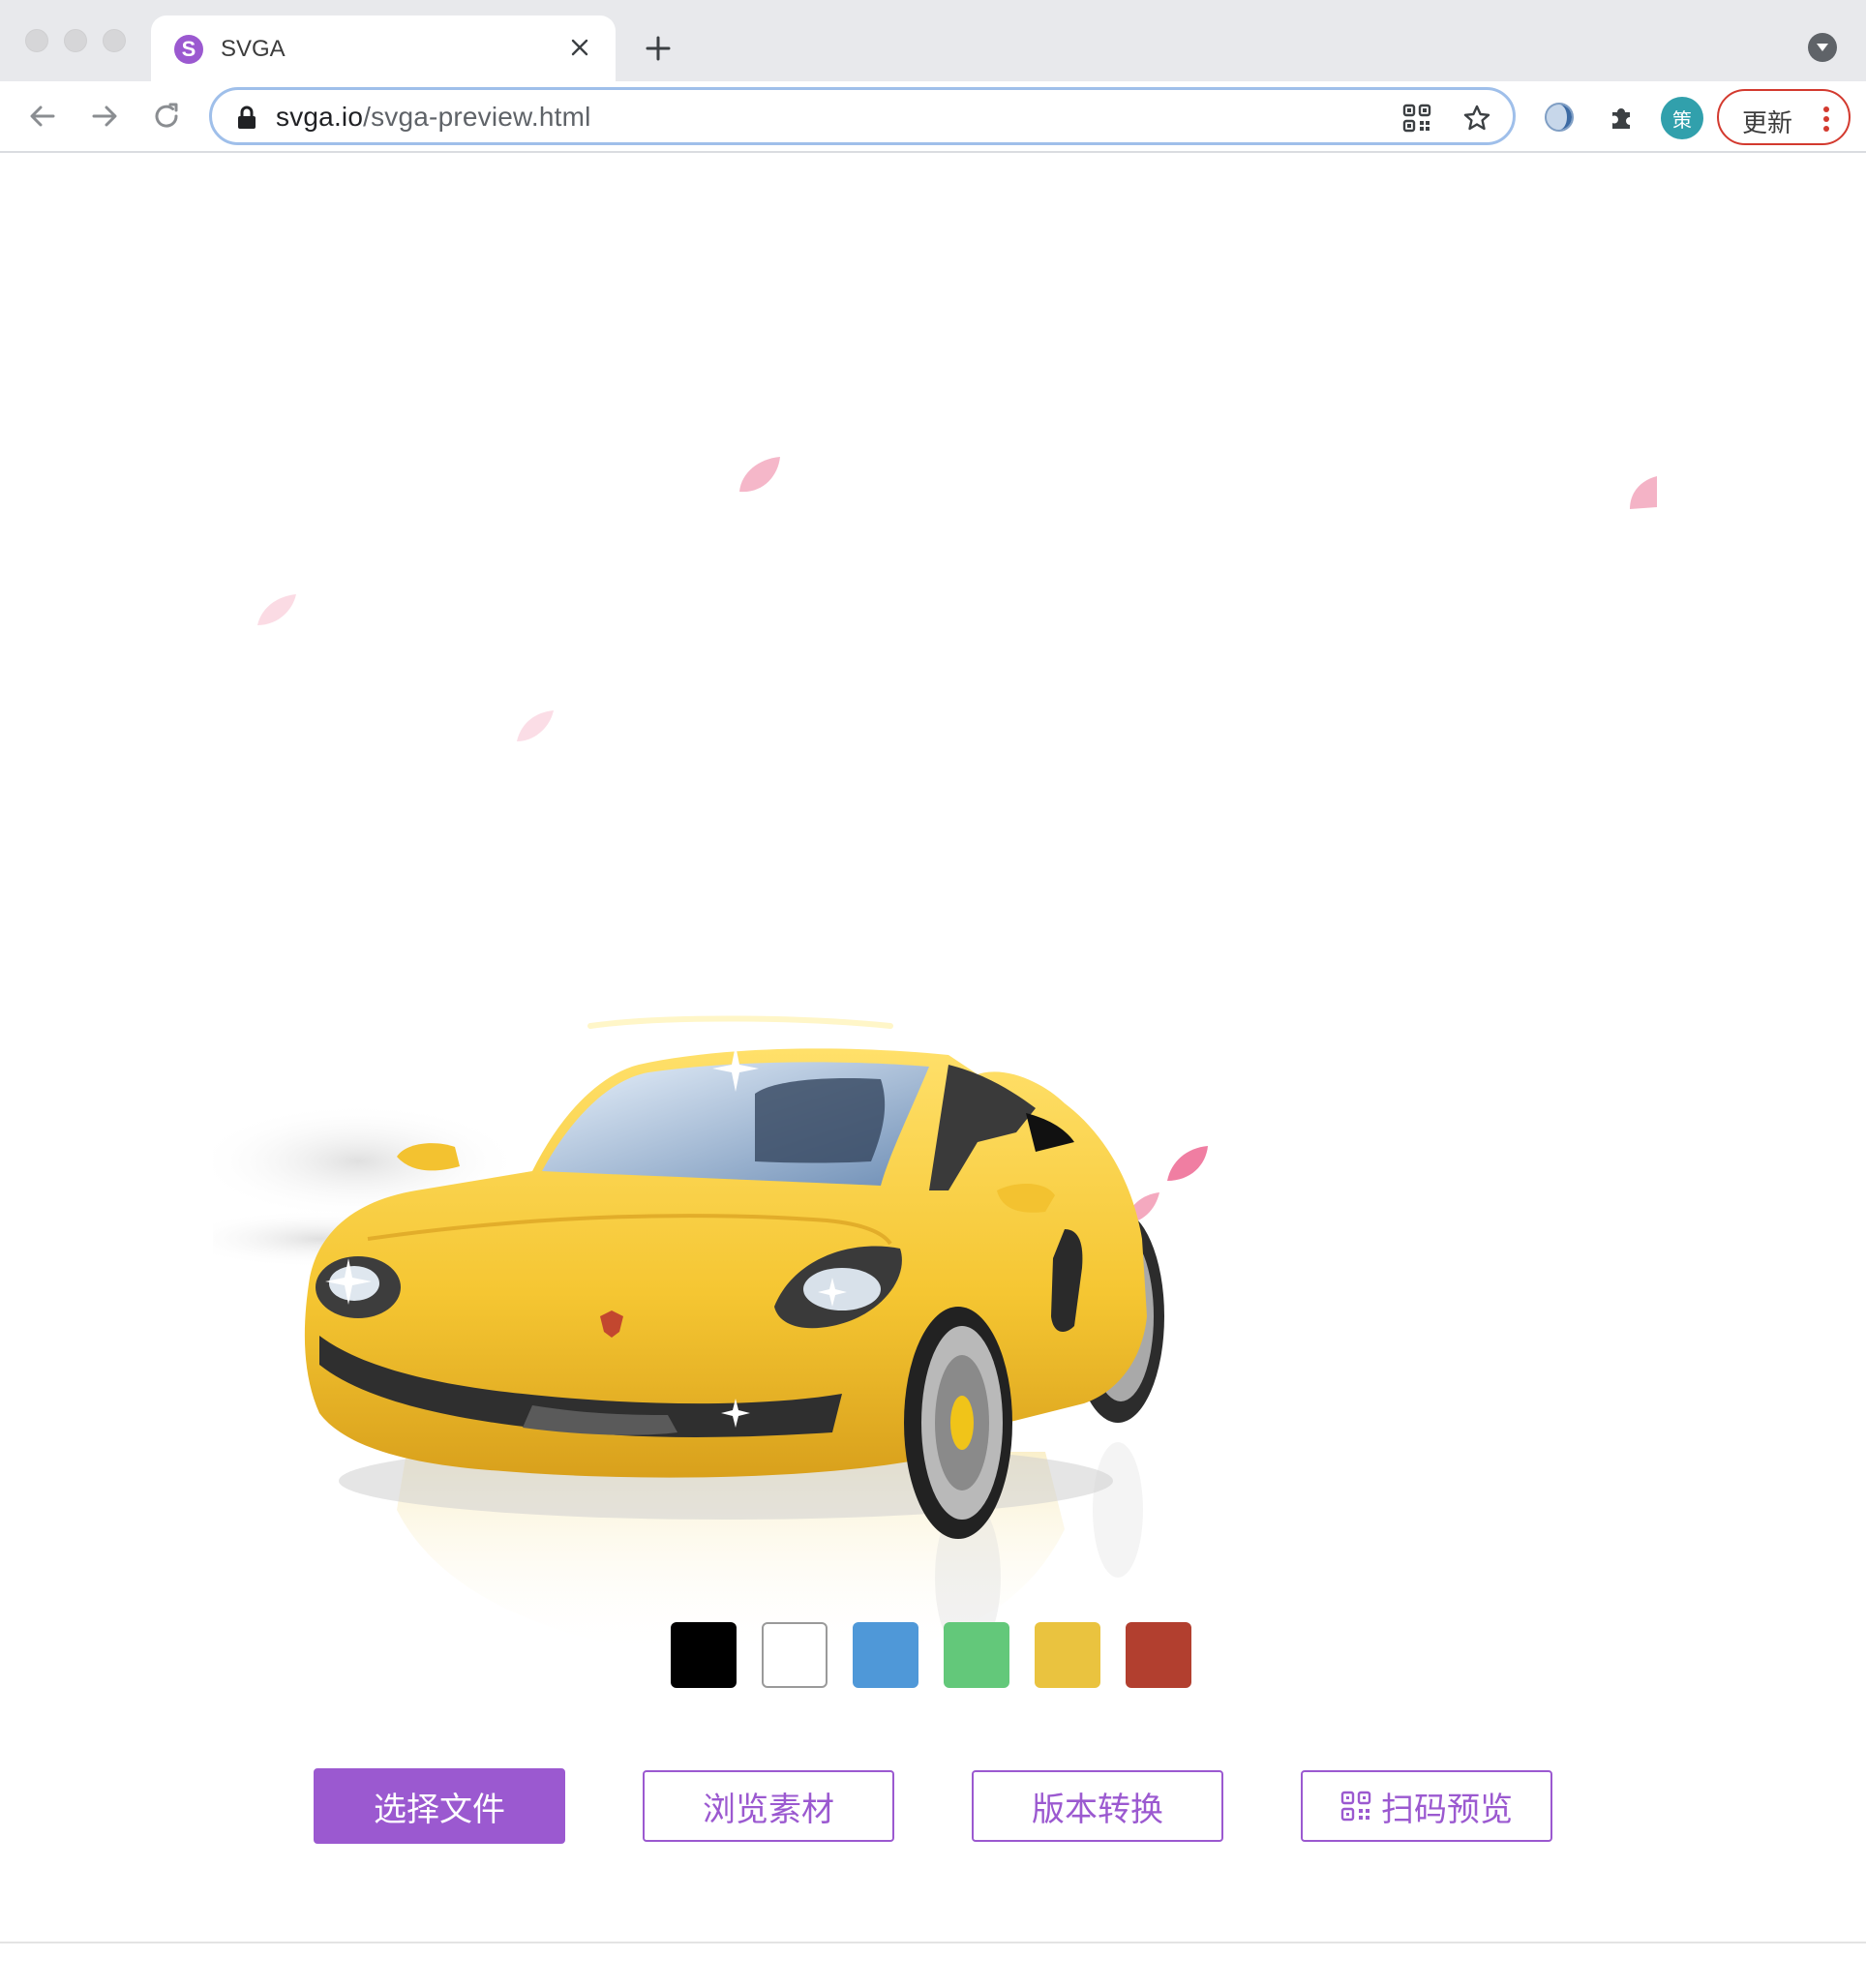 This screenshot has width=1866, height=1988. Describe the element at coordinates (1559, 117) in the screenshot. I see `extension-orb-icon` at that location.